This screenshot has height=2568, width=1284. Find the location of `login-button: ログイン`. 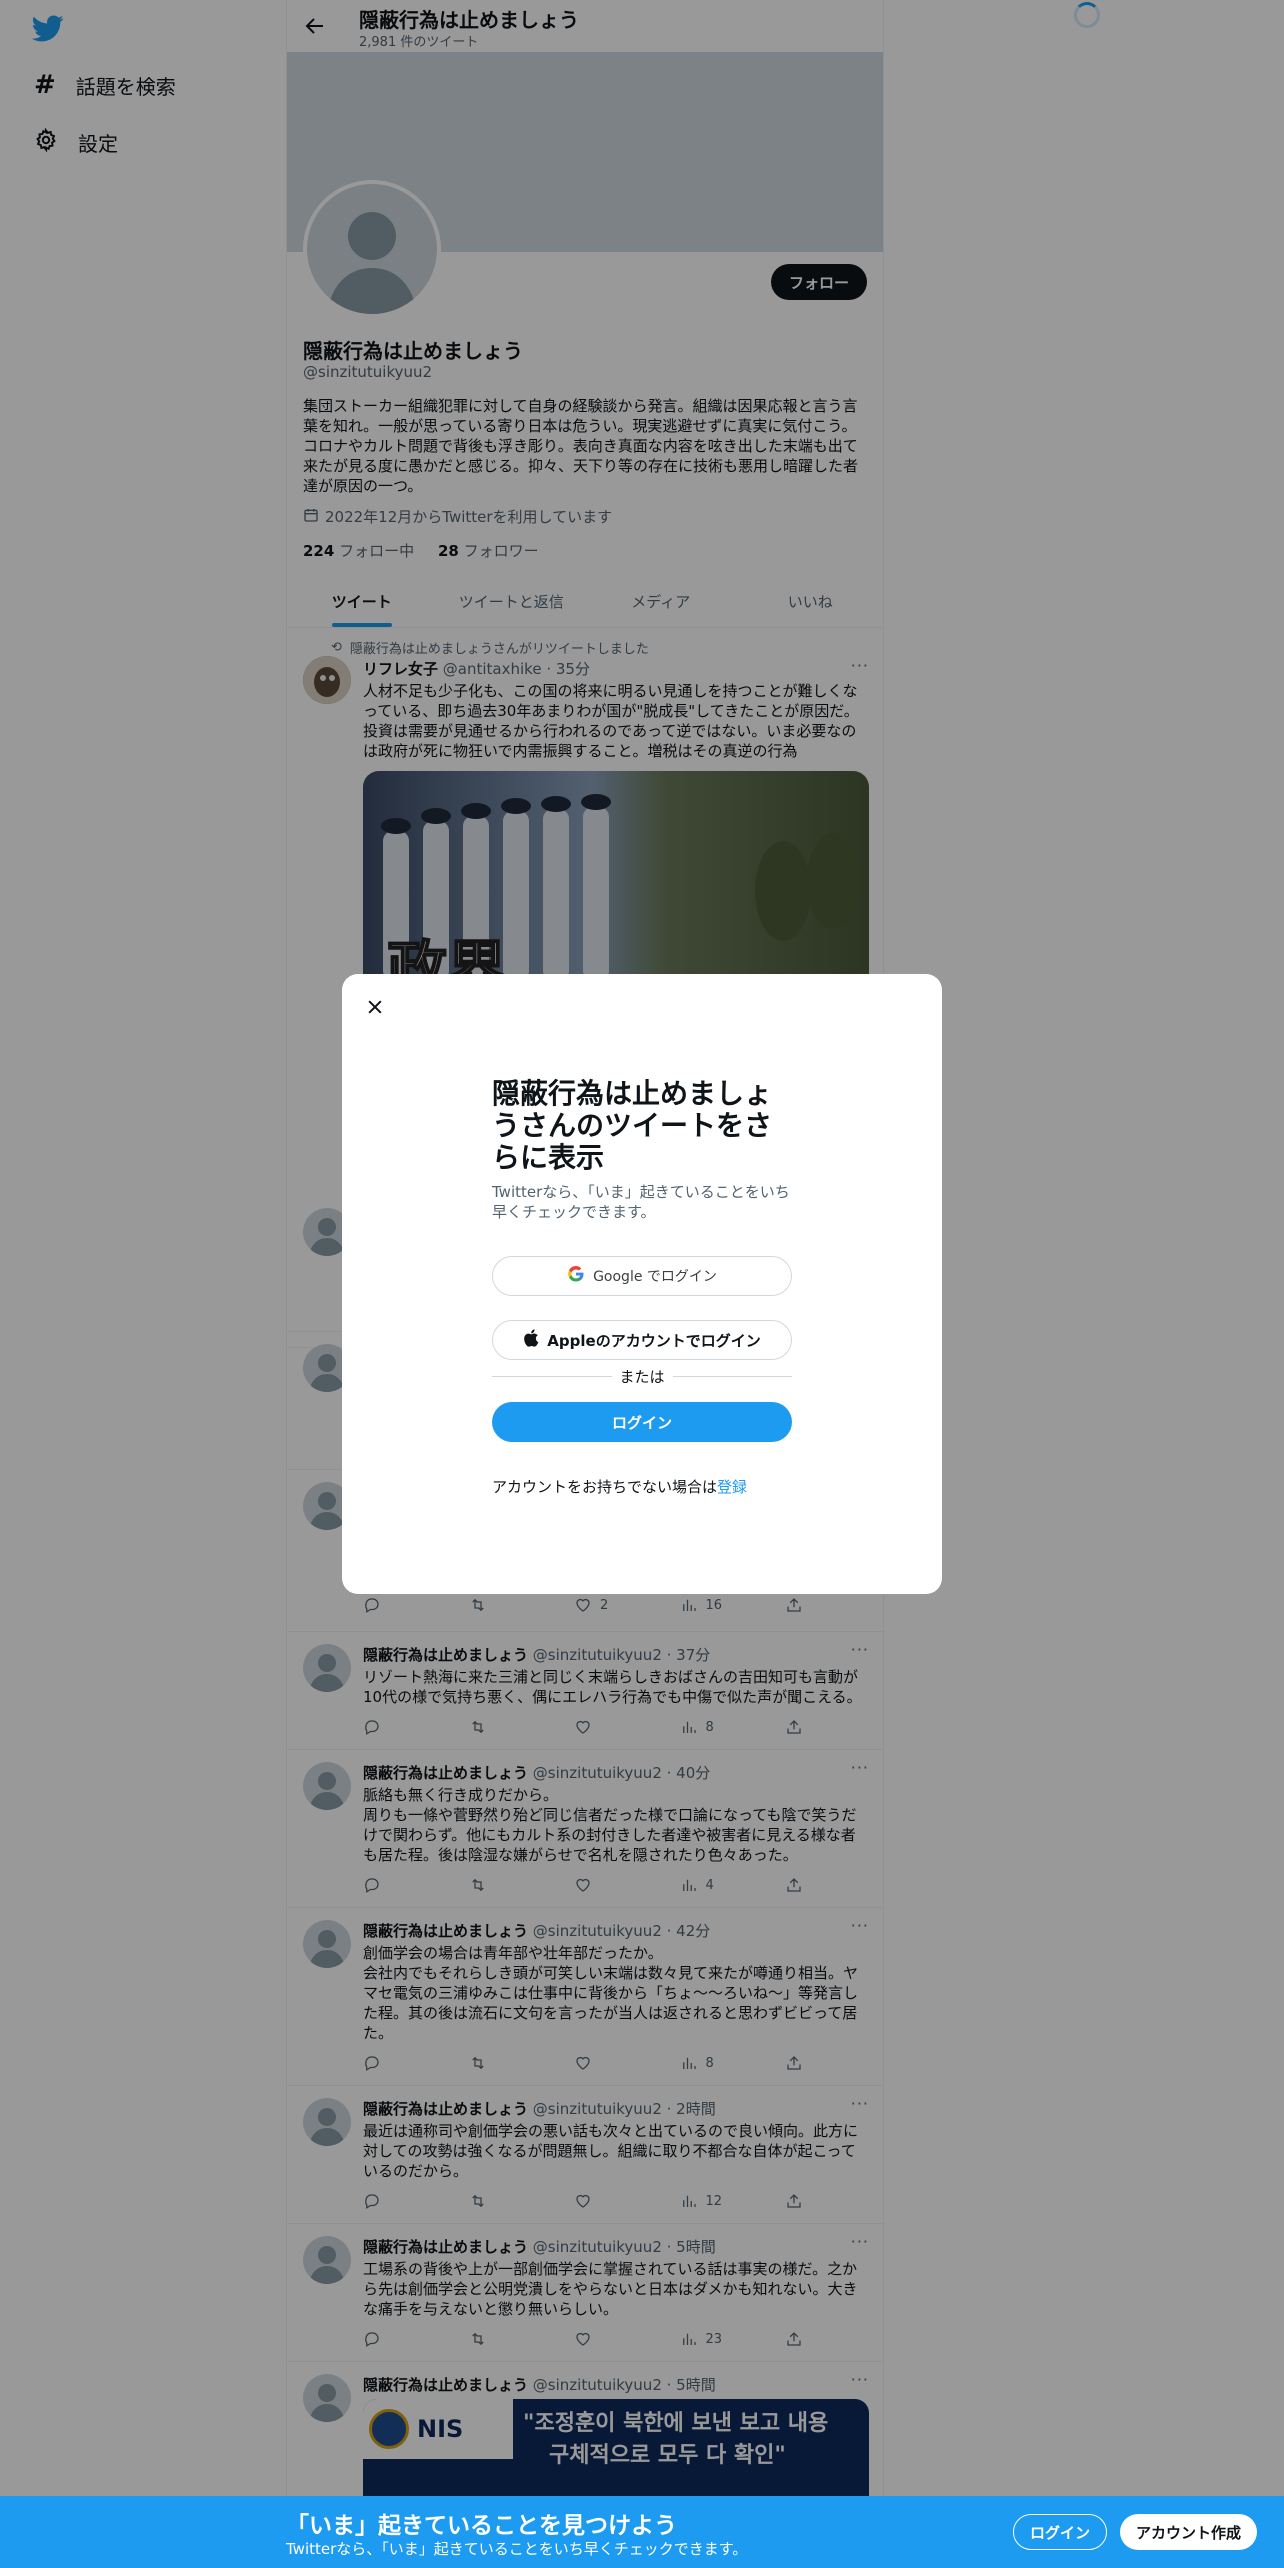

login-button: ログイン is located at coordinates (642, 1422).